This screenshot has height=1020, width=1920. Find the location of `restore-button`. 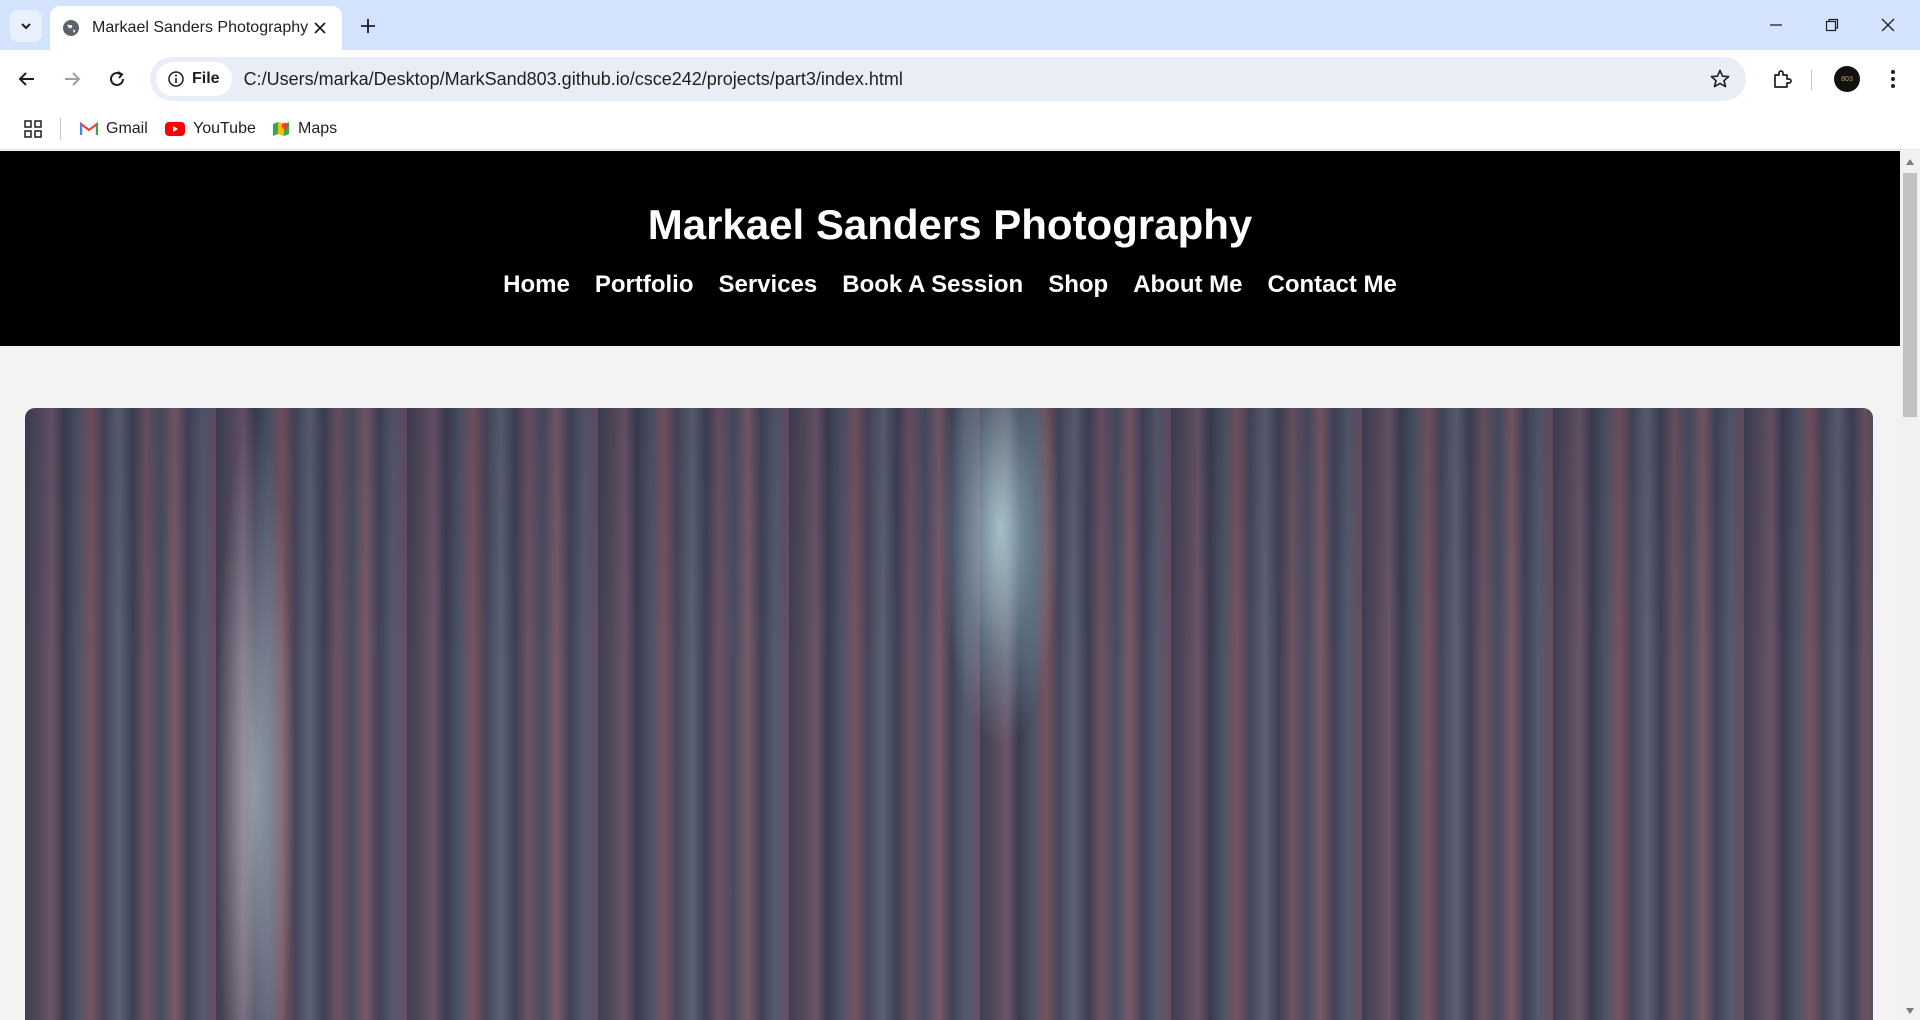

restore-button is located at coordinates (1832, 25).